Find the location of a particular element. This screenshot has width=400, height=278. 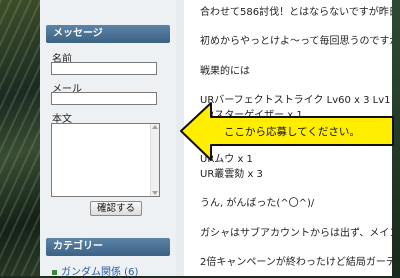

article-line: 戦果的には is located at coordinates (225, 71).